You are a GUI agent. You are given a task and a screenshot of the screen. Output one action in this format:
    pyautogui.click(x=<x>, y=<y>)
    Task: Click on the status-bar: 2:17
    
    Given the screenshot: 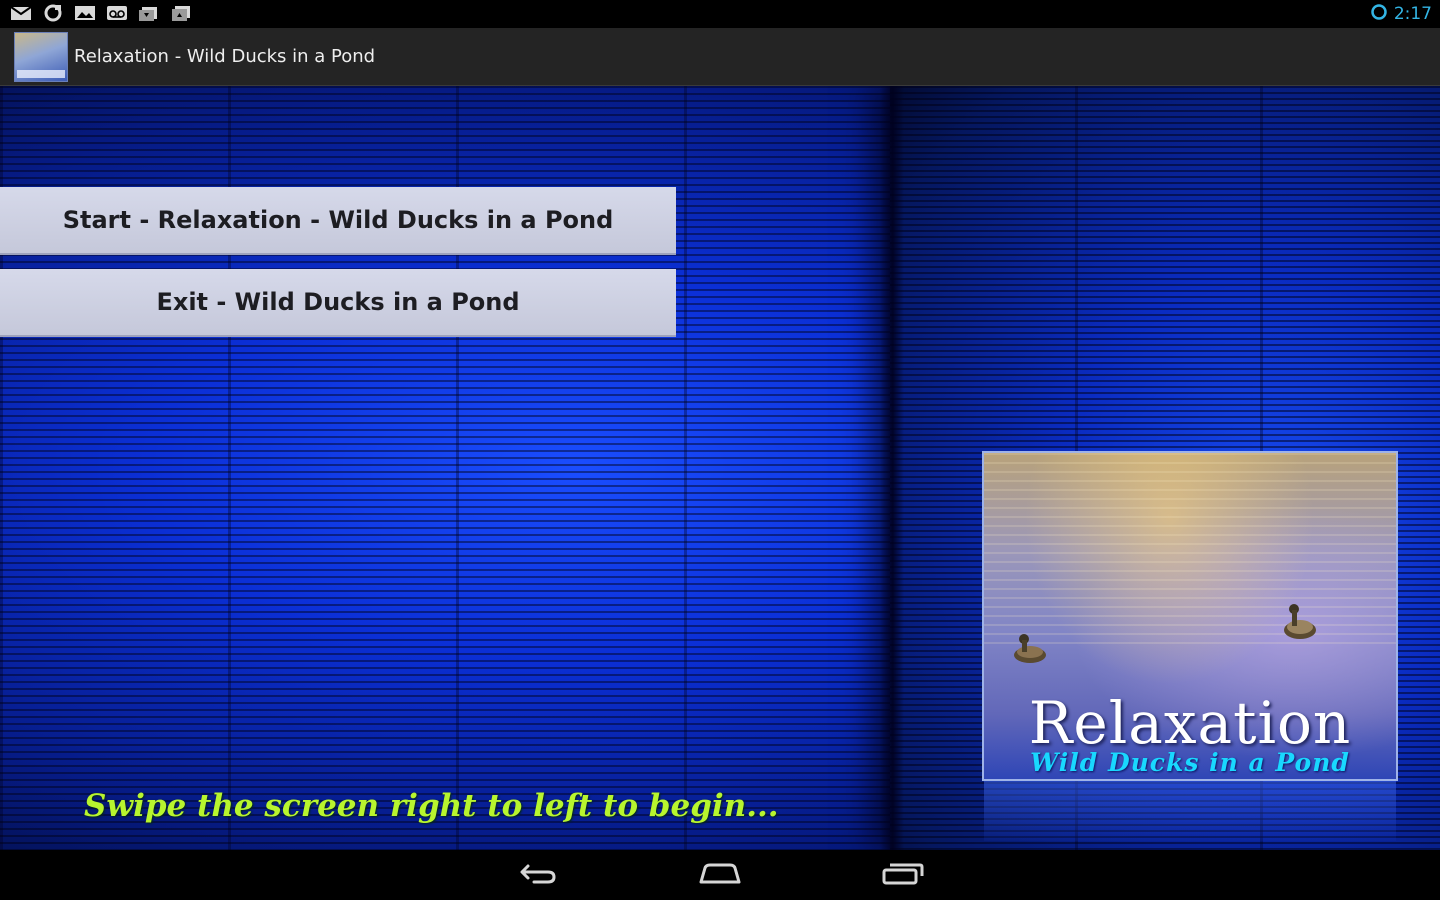 What is the action you would take?
    pyautogui.click(x=720, y=14)
    